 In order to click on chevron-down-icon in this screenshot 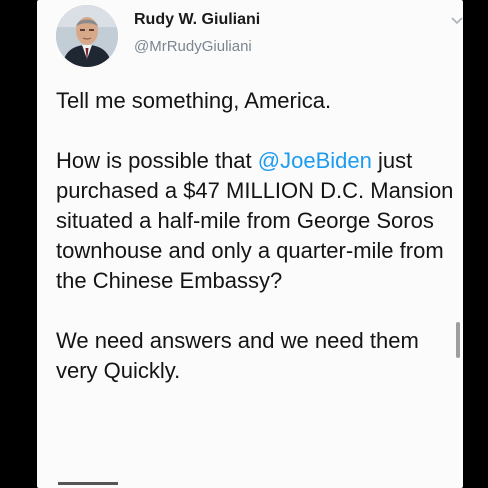, I will do `click(456, 20)`.